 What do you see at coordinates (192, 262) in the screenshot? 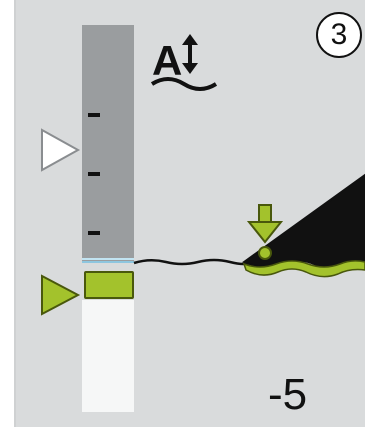
I see `water-wave-line` at bounding box center [192, 262].